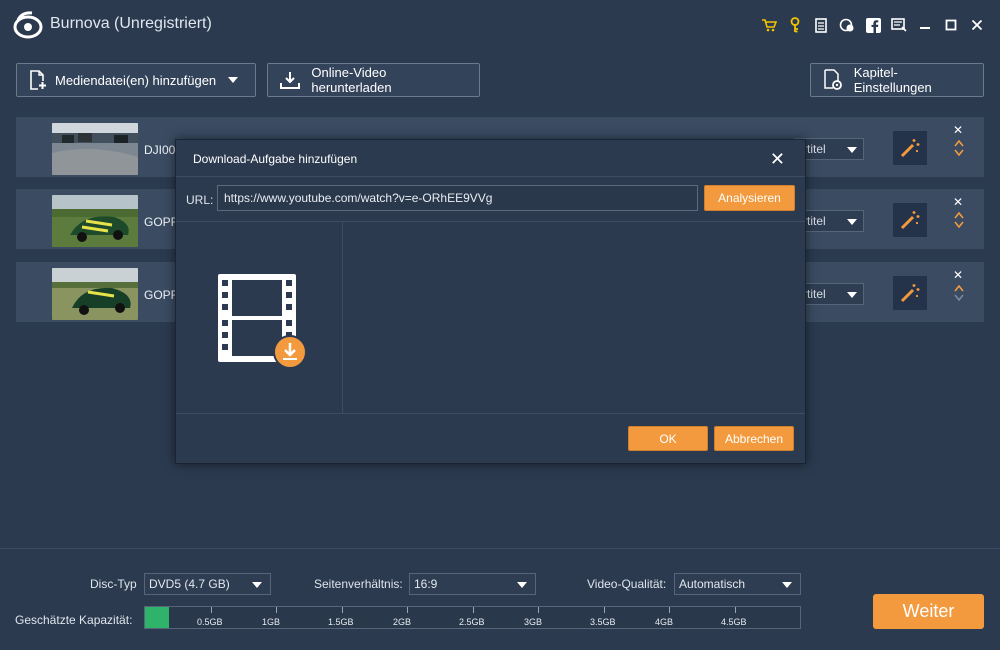  Describe the element at coordinates (668, 438) in the screenshot. I see `ok-button: OK` at that location.